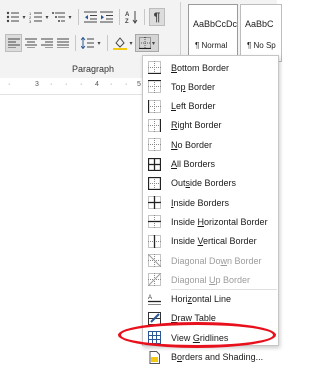 The width and height of the screenshot is (320, 367). I want to click on no-border-icon, so click(154, 145).